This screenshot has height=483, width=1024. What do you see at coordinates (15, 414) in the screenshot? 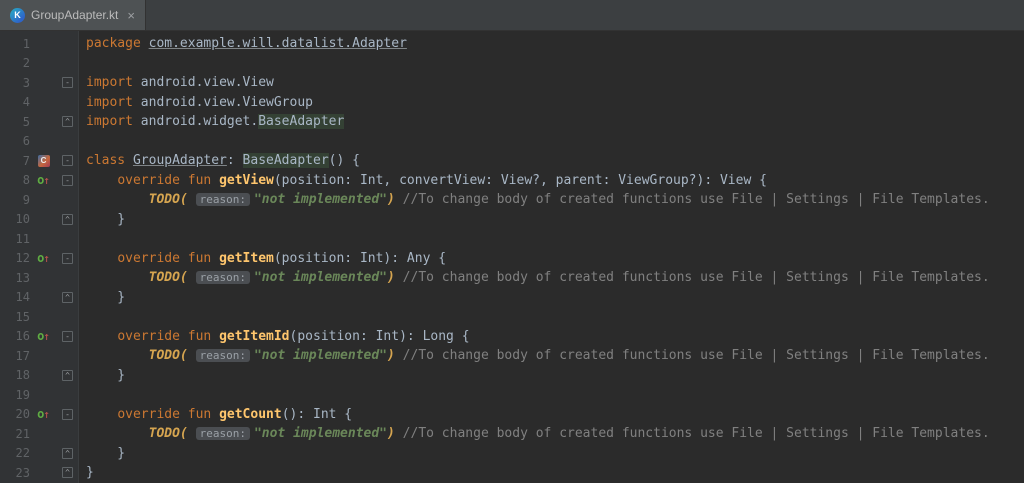
I see `line-number: 20` at bounding box center [15, 414].